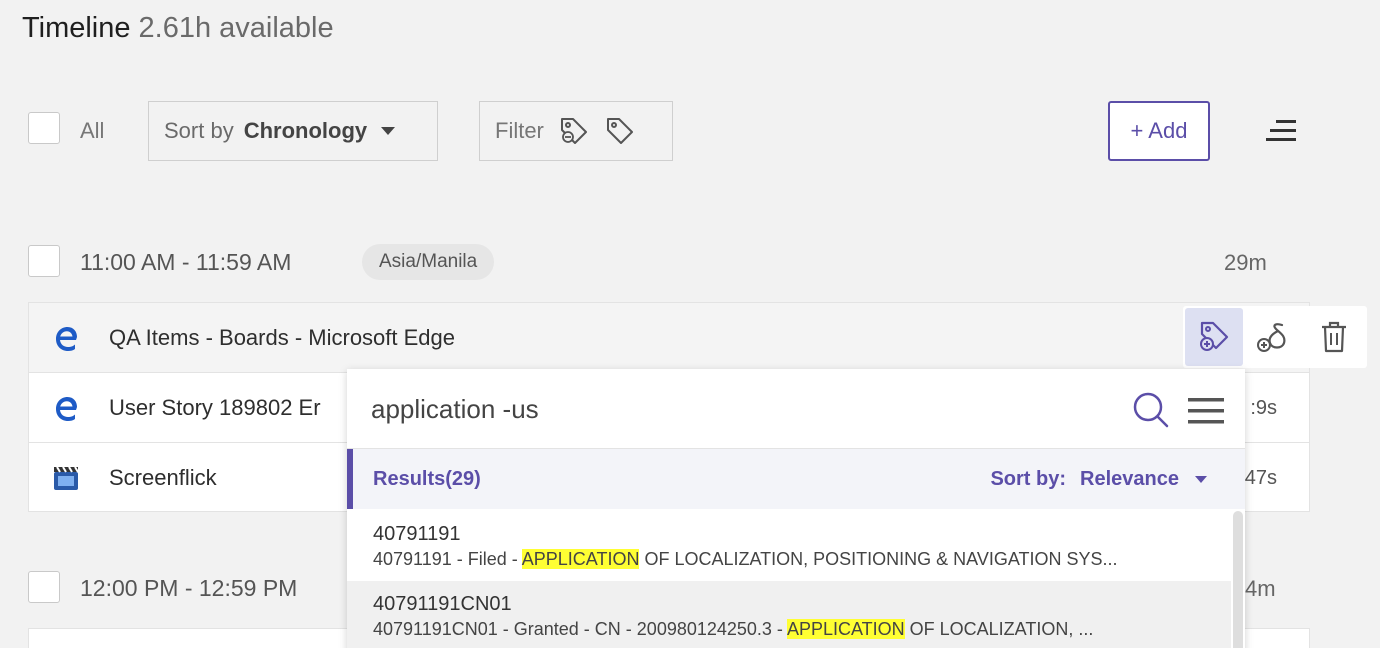 The image size is (1380, 648). I want to click on add-button: + Add, so click(1159, 131).